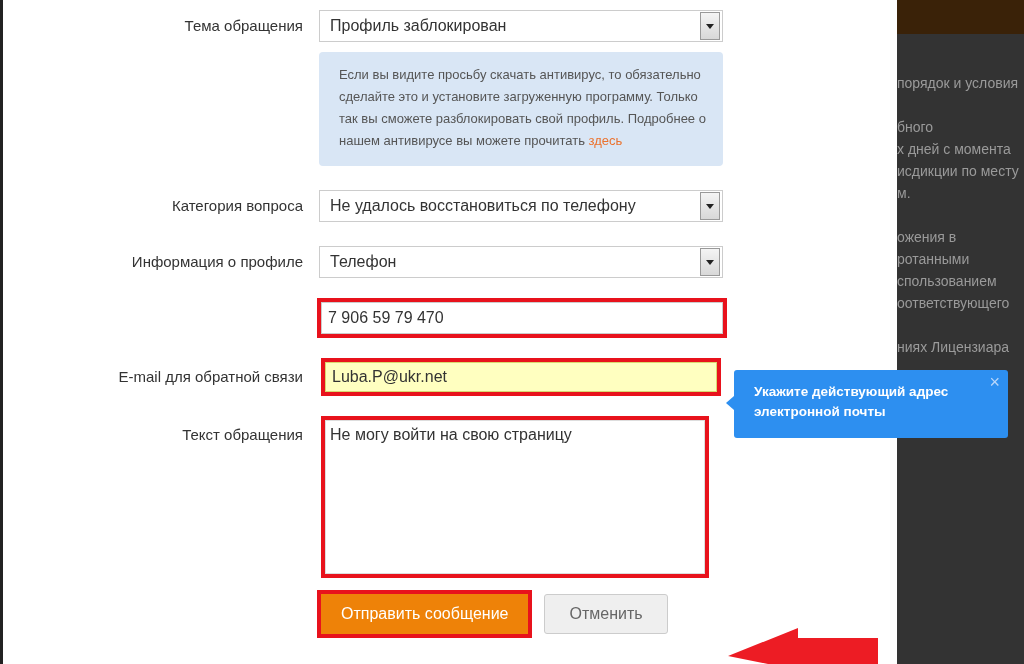 Image resolution: width=1024 pixels, height=664 pixels. Describe the element at coordinates (916, 127) in the screenshot. I see `background-text: бного` at that location.